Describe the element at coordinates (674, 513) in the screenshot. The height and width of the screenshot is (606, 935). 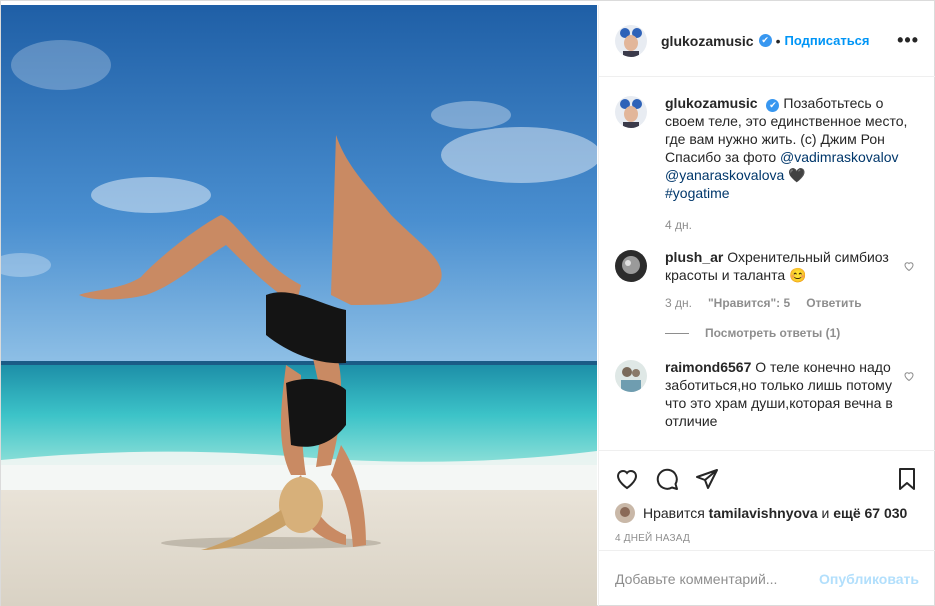
I see `likes-prefix: Нравится` at that location.